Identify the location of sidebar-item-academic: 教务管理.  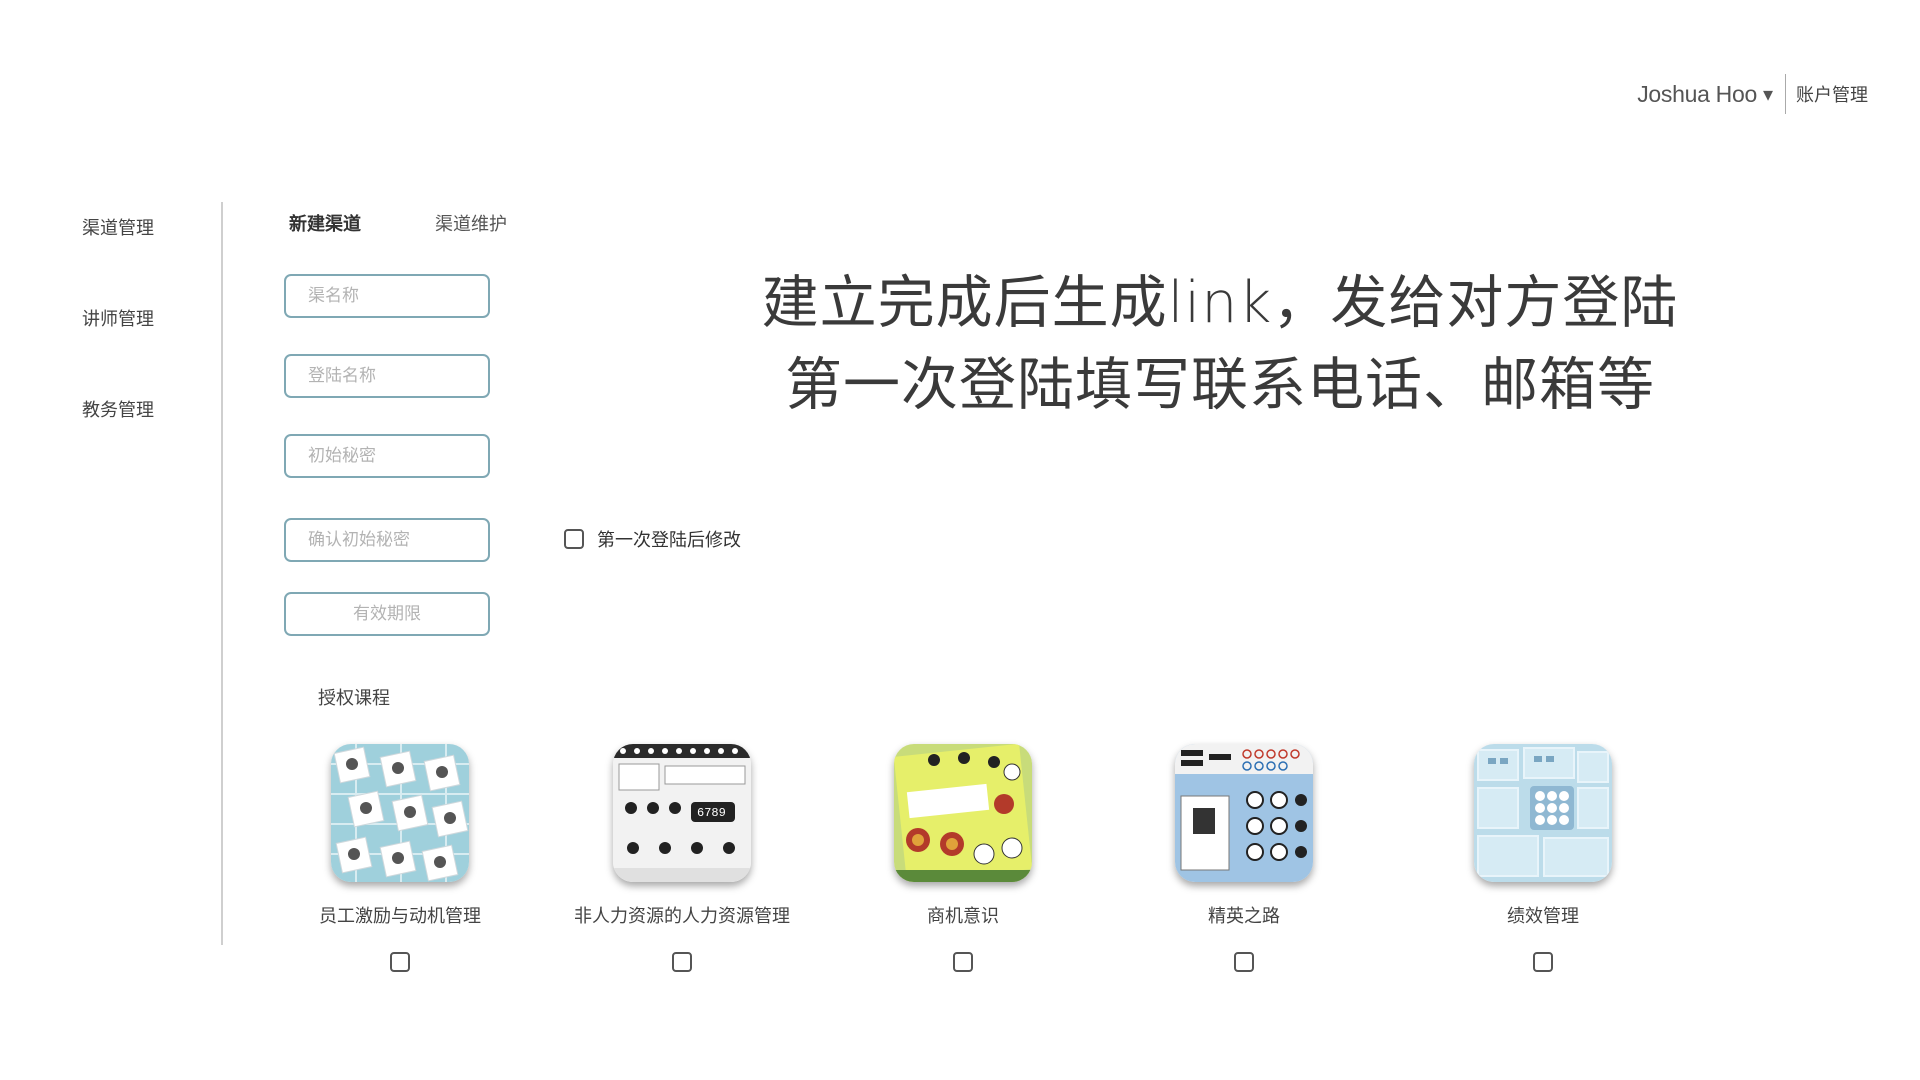
(118, 408).